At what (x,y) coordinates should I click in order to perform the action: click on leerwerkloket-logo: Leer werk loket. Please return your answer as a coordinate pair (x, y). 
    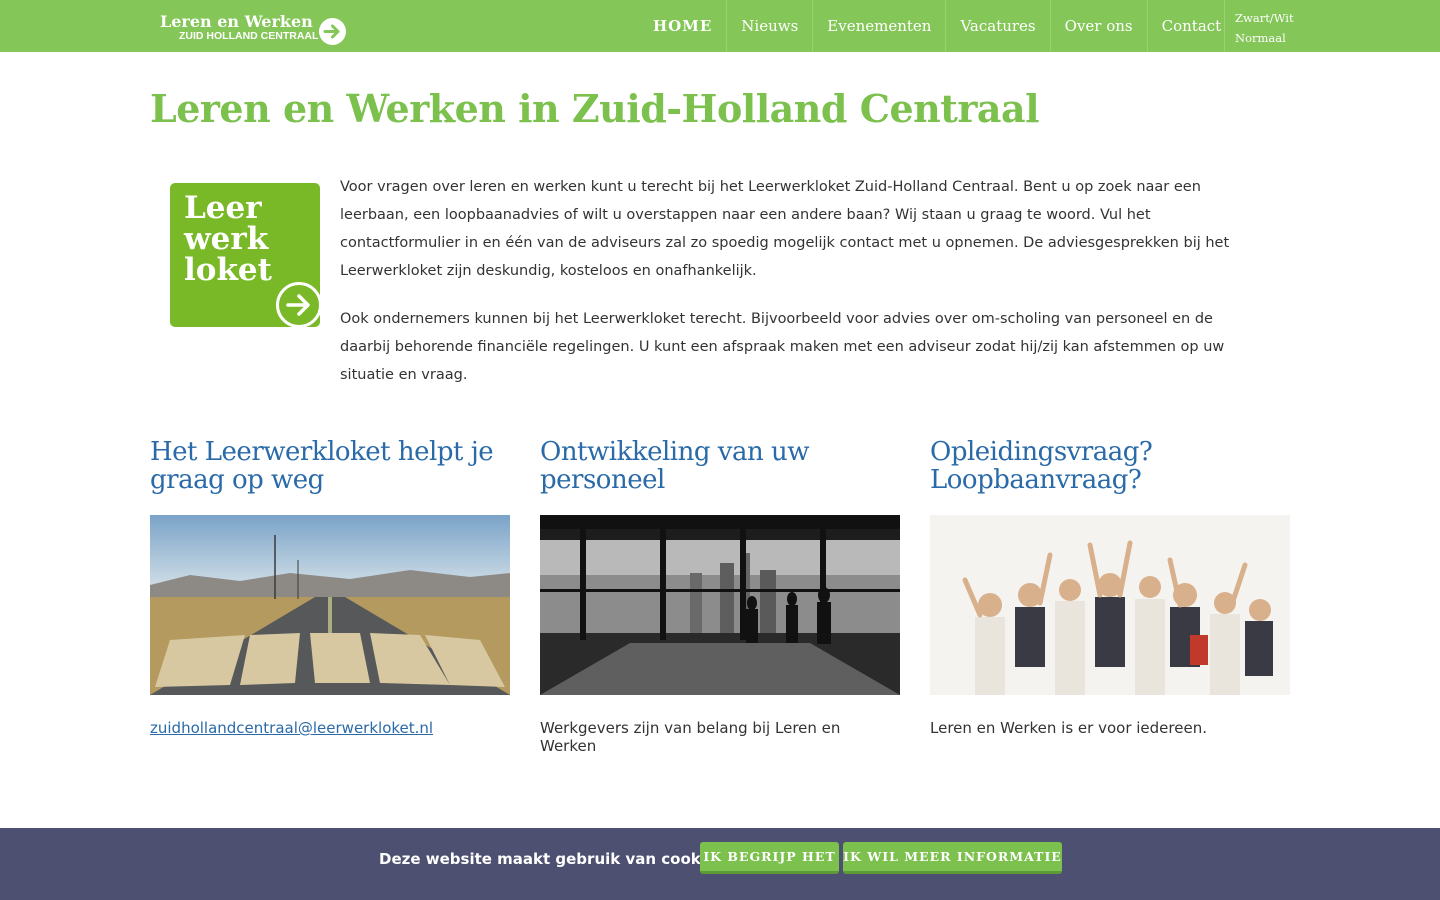
    Looking at the image, I should click on (246, 255).